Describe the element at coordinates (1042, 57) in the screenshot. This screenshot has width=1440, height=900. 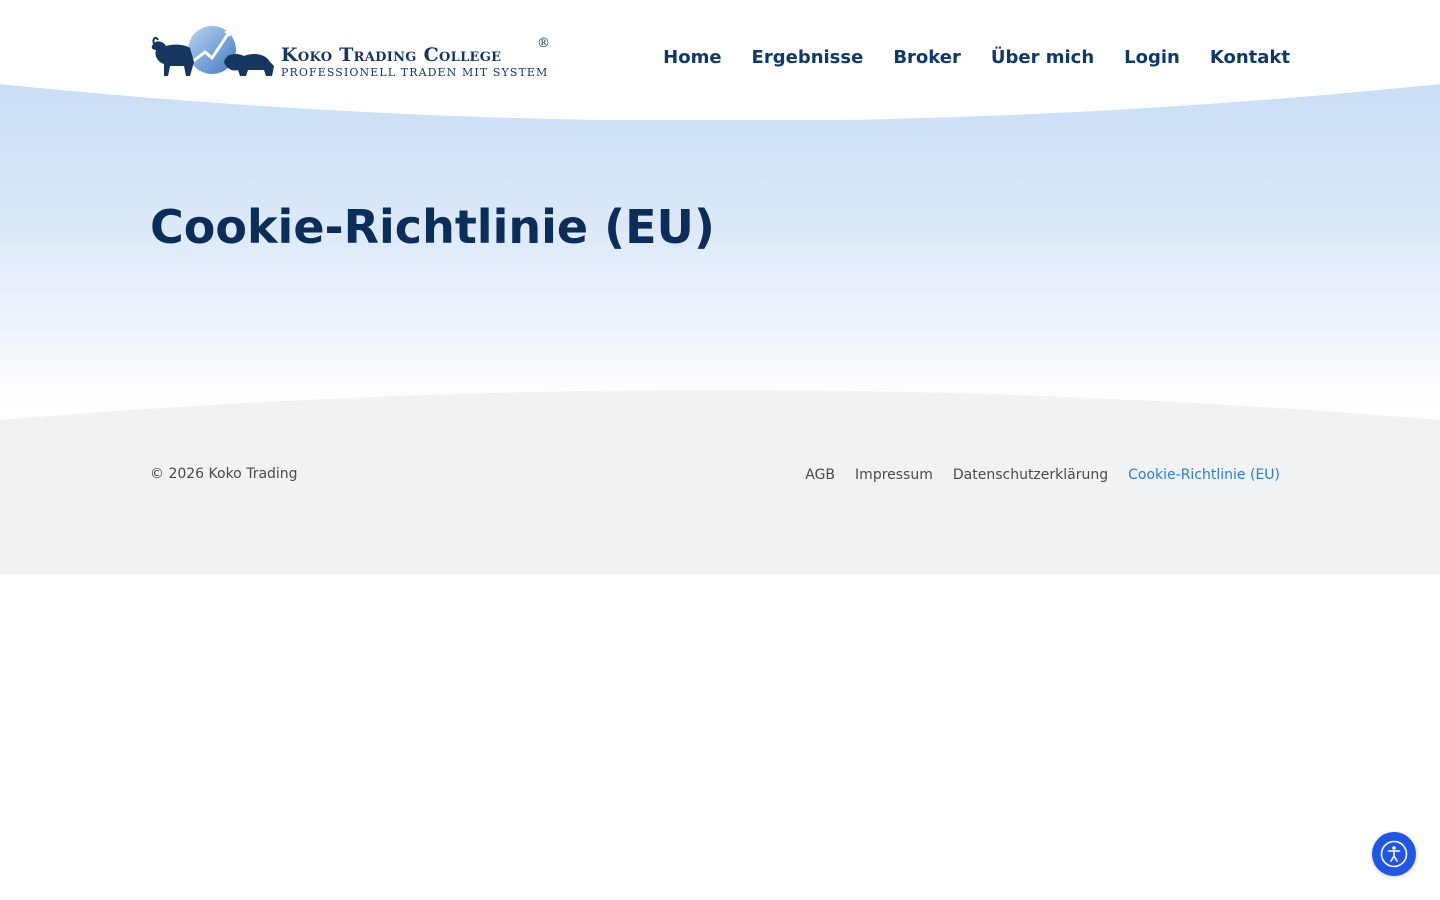
I see `nav-item-ueber-mich: Über mich` at that location.